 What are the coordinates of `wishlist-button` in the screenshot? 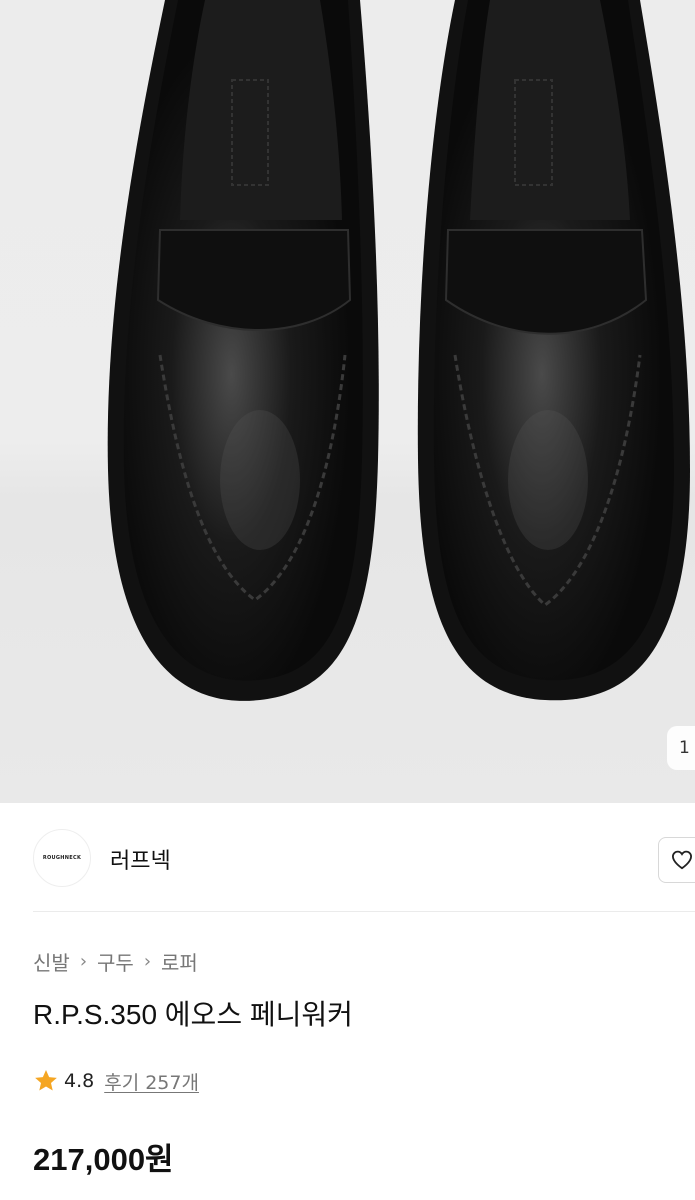 It's located at (676, 860).